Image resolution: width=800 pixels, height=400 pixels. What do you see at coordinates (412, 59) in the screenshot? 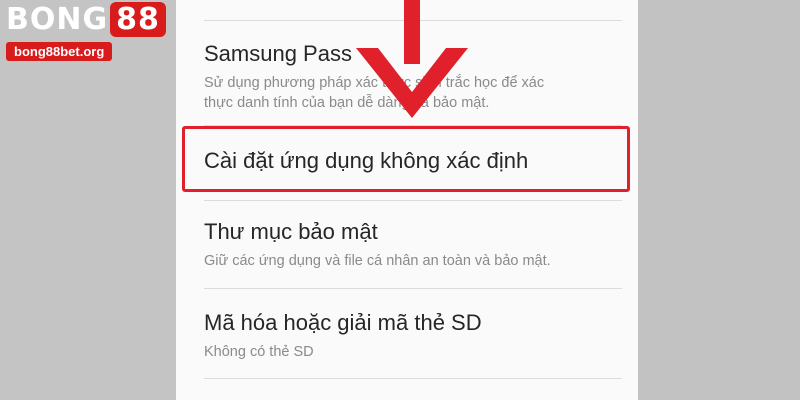
I see `arrow-down-icon` at bounding box center [412, 59].